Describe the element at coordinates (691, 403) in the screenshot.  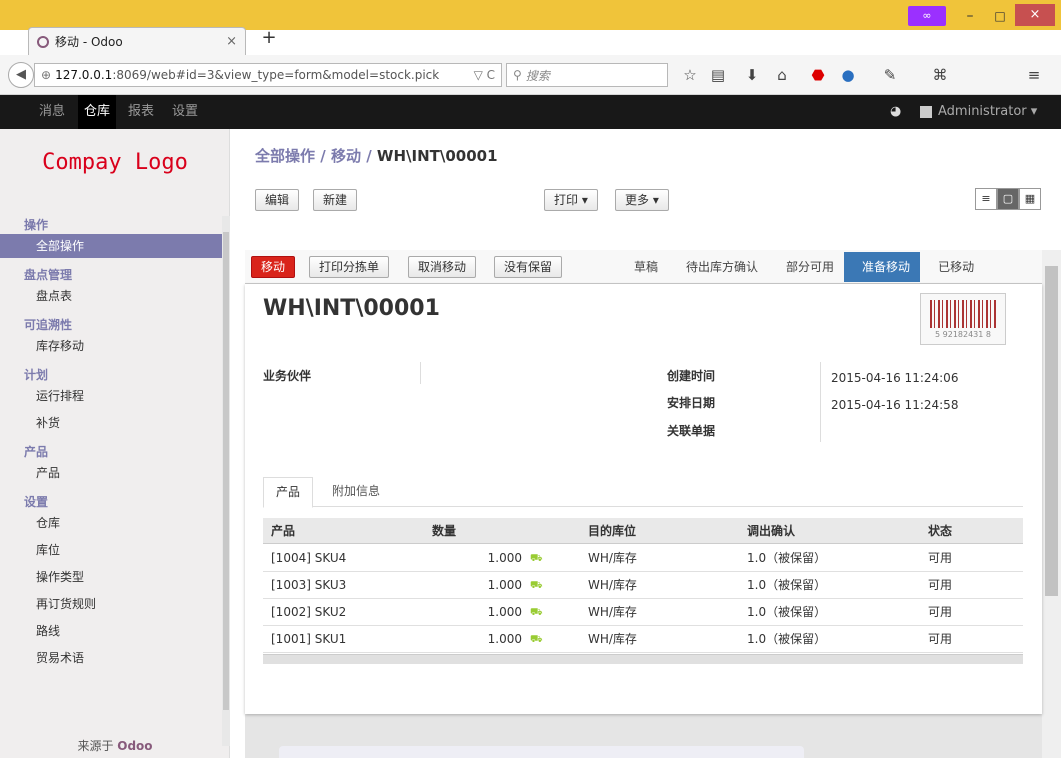
I see `scheduled-date-label: 安排日期` at that location.